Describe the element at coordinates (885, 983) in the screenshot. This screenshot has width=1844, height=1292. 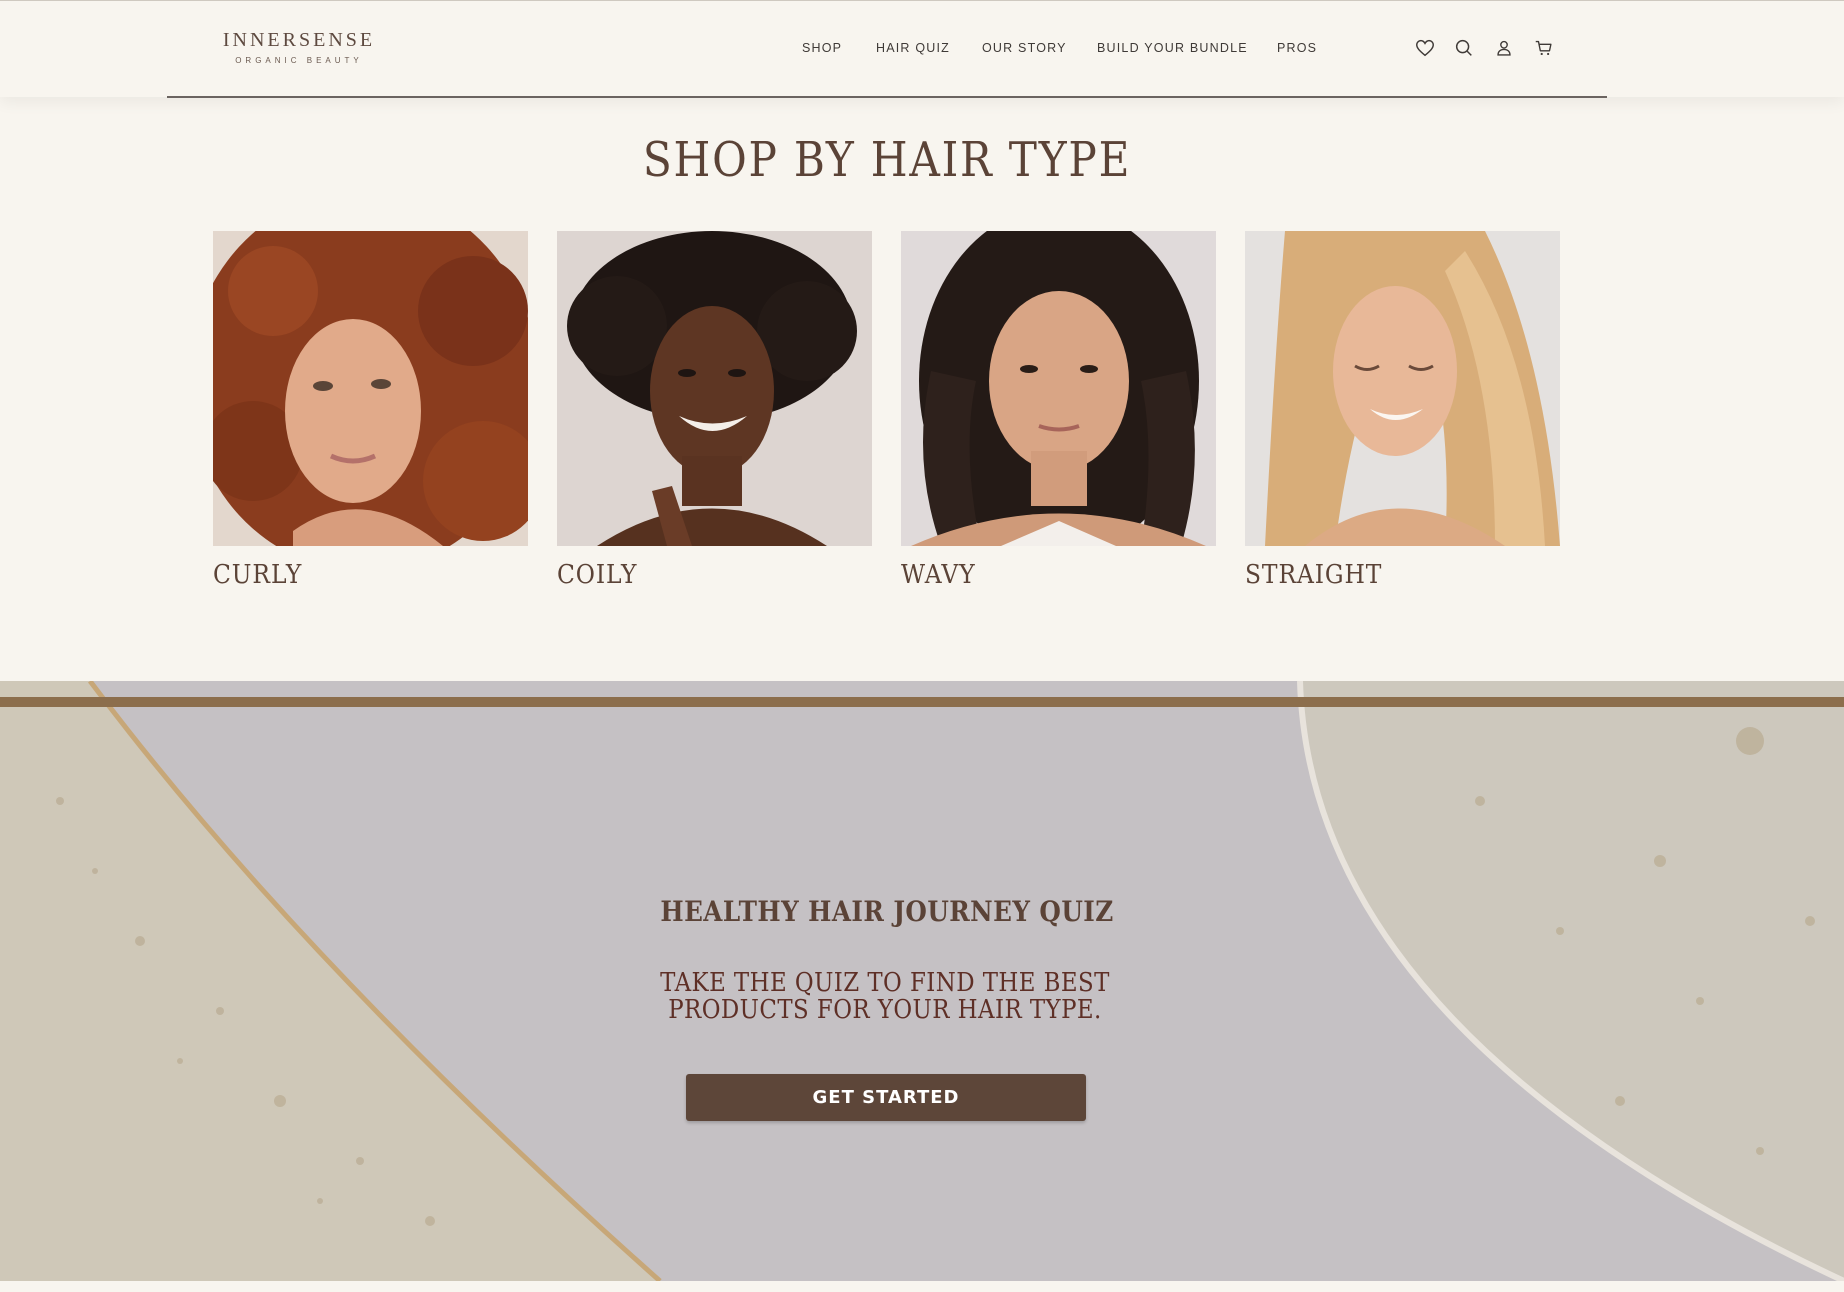
I see `quiz-description-line-1: TAKE THE QUIZ TO FIND THE BEST` at that location.